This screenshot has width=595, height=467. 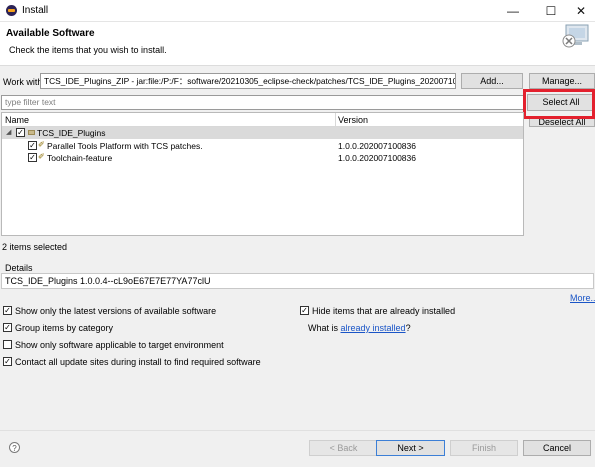 I want to click on page-title: Available Software, so click(x=50, y=33).